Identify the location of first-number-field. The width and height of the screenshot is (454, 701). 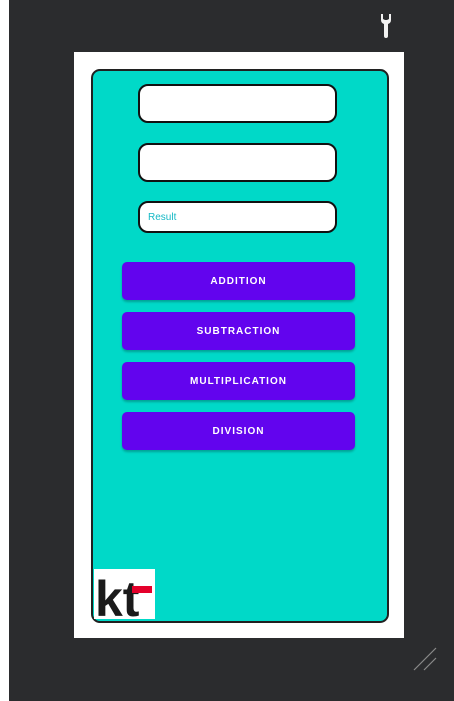
(237, 103).